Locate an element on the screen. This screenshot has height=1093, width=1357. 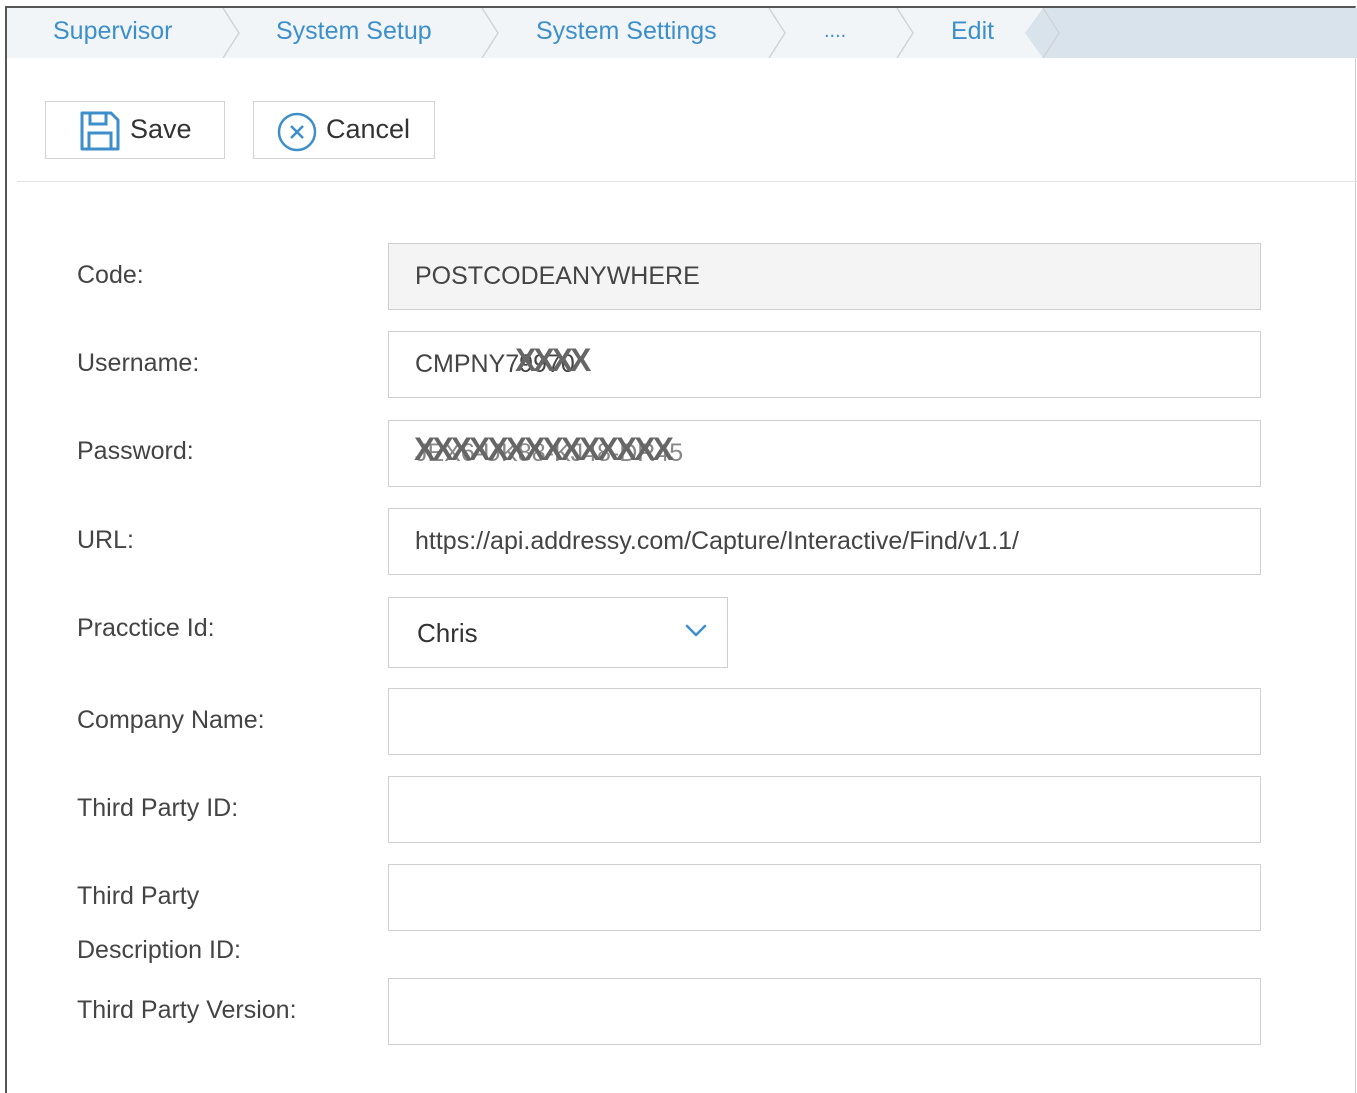
breadcrumb-system-setup: System Setup is located at coordinates (354, 33).